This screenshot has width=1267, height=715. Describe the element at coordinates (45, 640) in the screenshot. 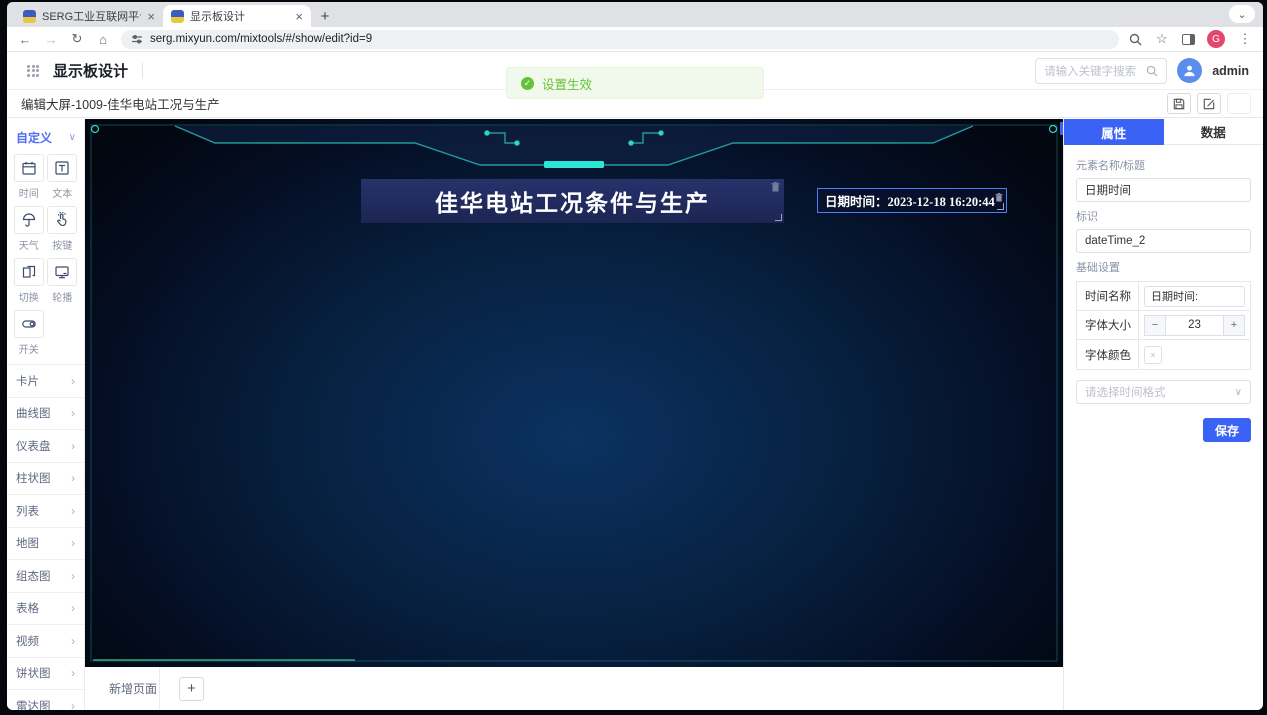

I see `sidebar-item-video: 视频 ›` at that location.